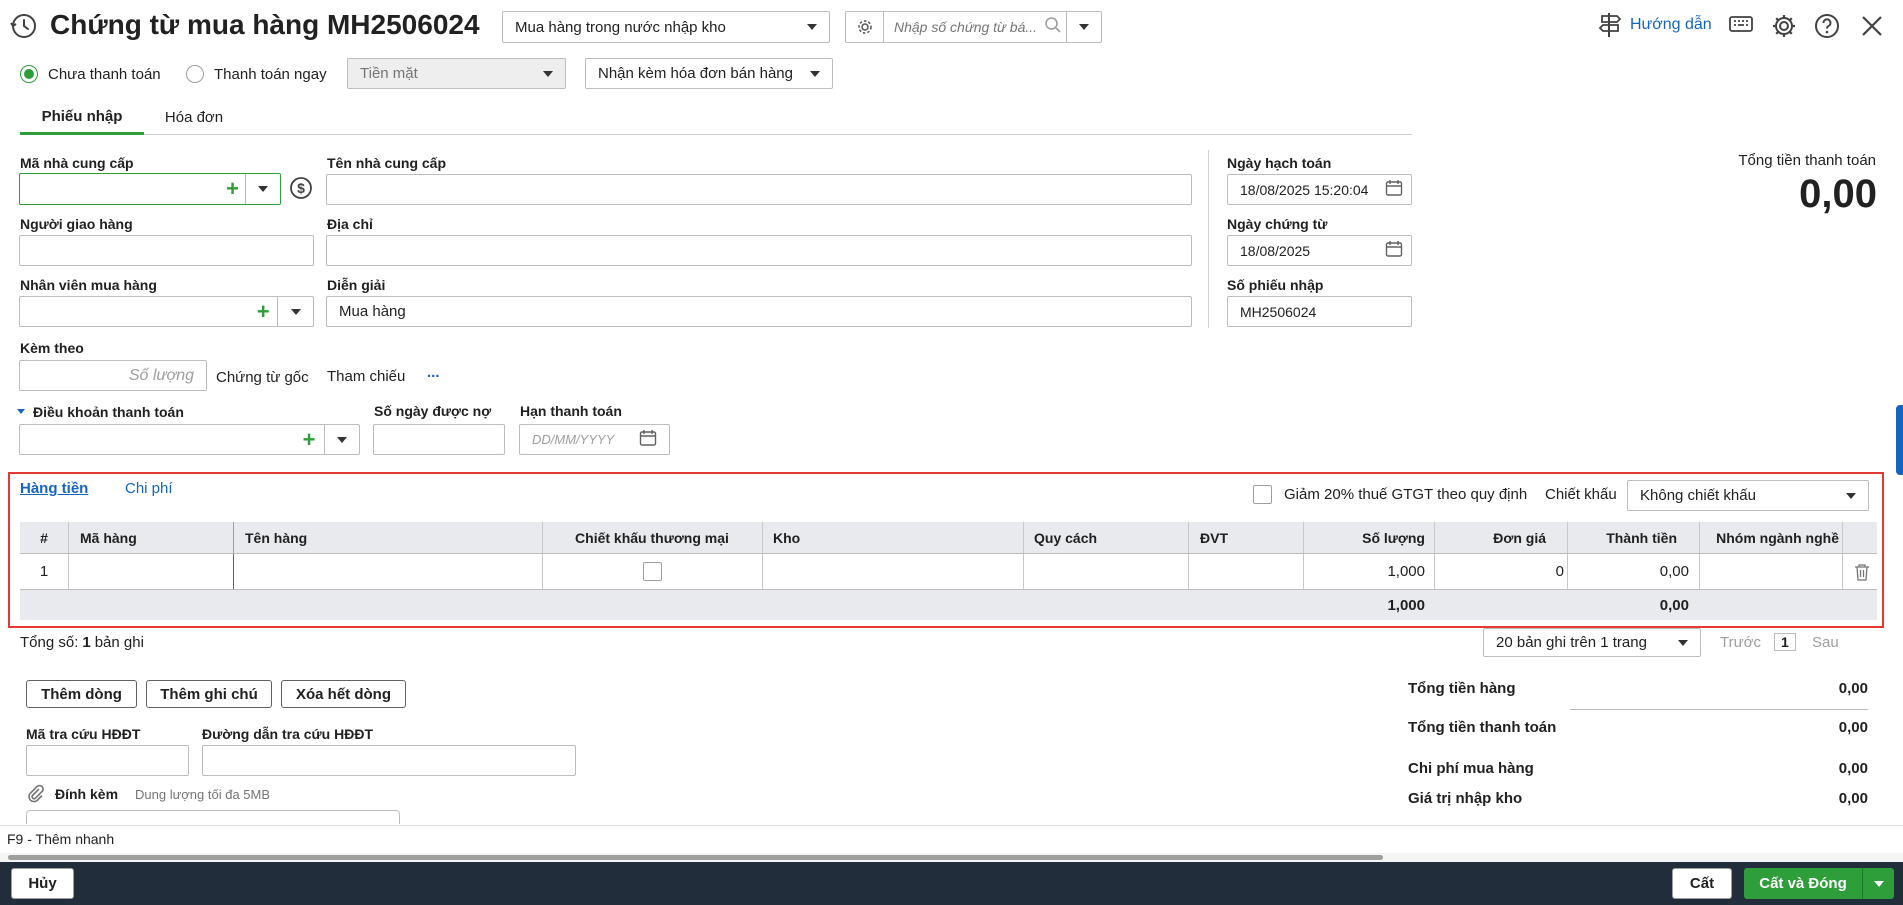  Describe the element at coordinates (88, 285) in the screenshot. I see `buyer-label: Nhân viên mua hàng` at that location.